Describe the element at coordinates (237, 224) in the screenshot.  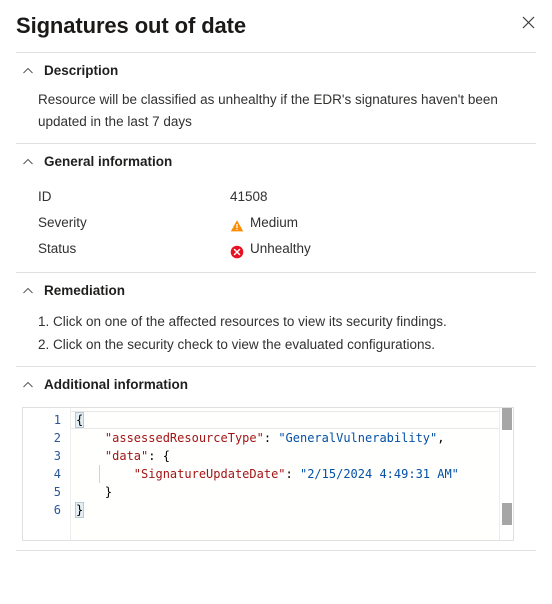
I see `warning-triangle-icon` at that location.